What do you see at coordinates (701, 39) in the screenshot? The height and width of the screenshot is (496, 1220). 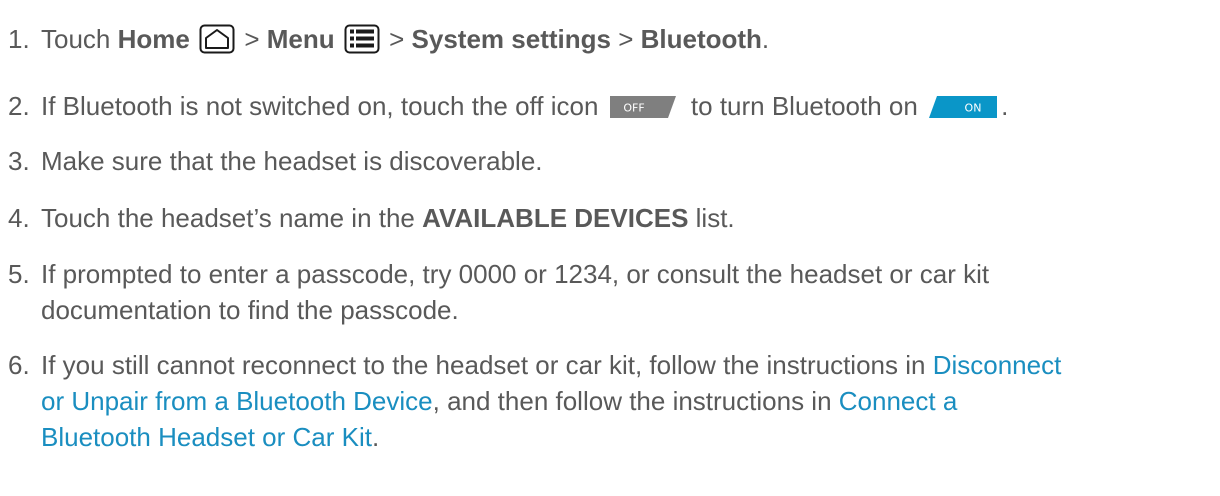 I see `bluetooth-label: Bluetooth` at bounding box center [701, 39].